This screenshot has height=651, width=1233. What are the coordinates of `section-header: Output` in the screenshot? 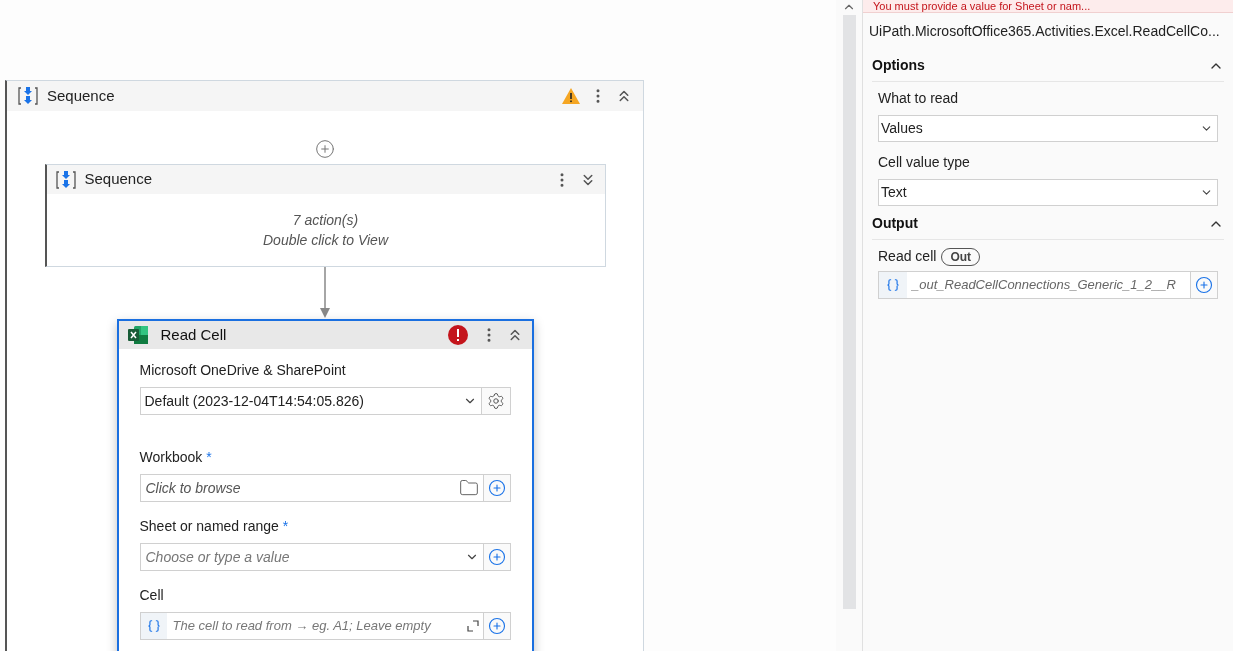 It's located at (1048, 224).